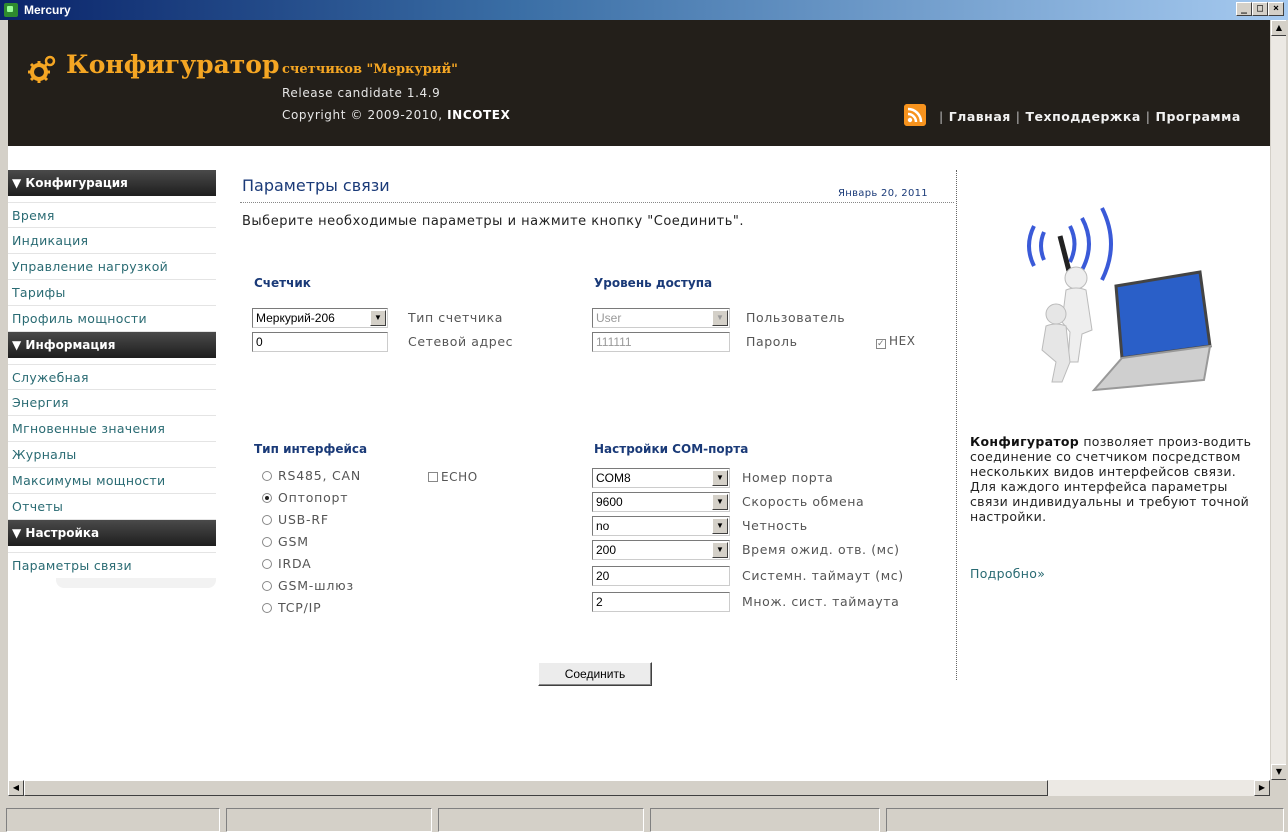 This screenshot has width=1288, height=832. What do you see at coordinates (112, 481) in the screenshot?
I see `sidebar-item-power-max: Максимумы мощности` at bounding box center [112, 481].